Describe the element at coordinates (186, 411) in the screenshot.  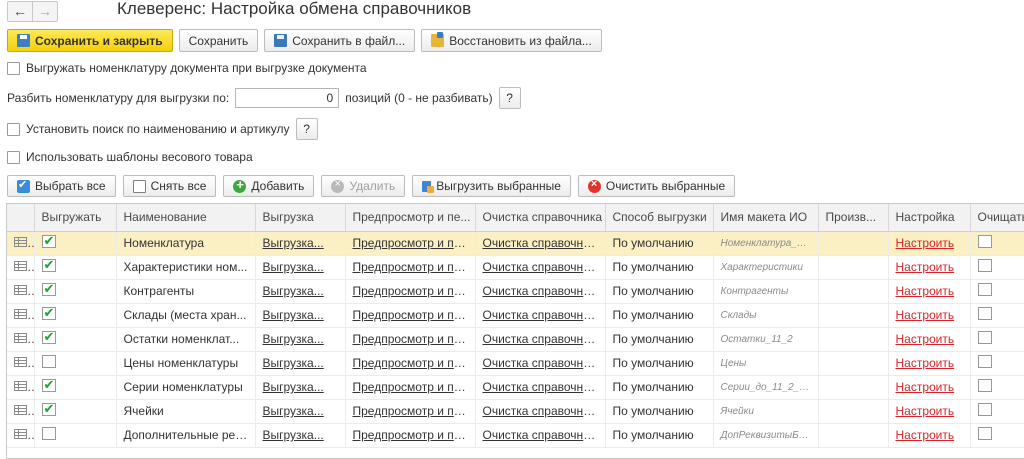
I see `row-name: Ячейки` at that location.